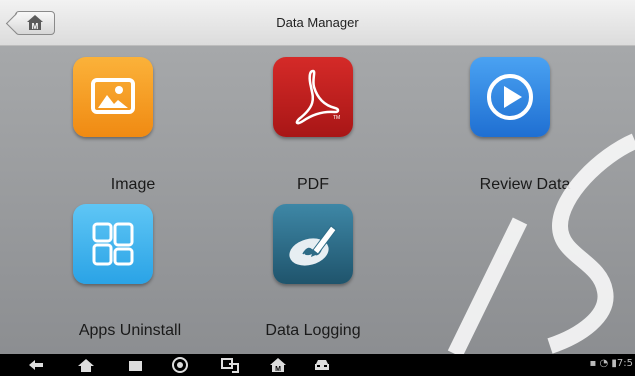 The height and width of the screenshot is (376, 635). I want to click on header-bar: Data Manager M, so click(317, 23).